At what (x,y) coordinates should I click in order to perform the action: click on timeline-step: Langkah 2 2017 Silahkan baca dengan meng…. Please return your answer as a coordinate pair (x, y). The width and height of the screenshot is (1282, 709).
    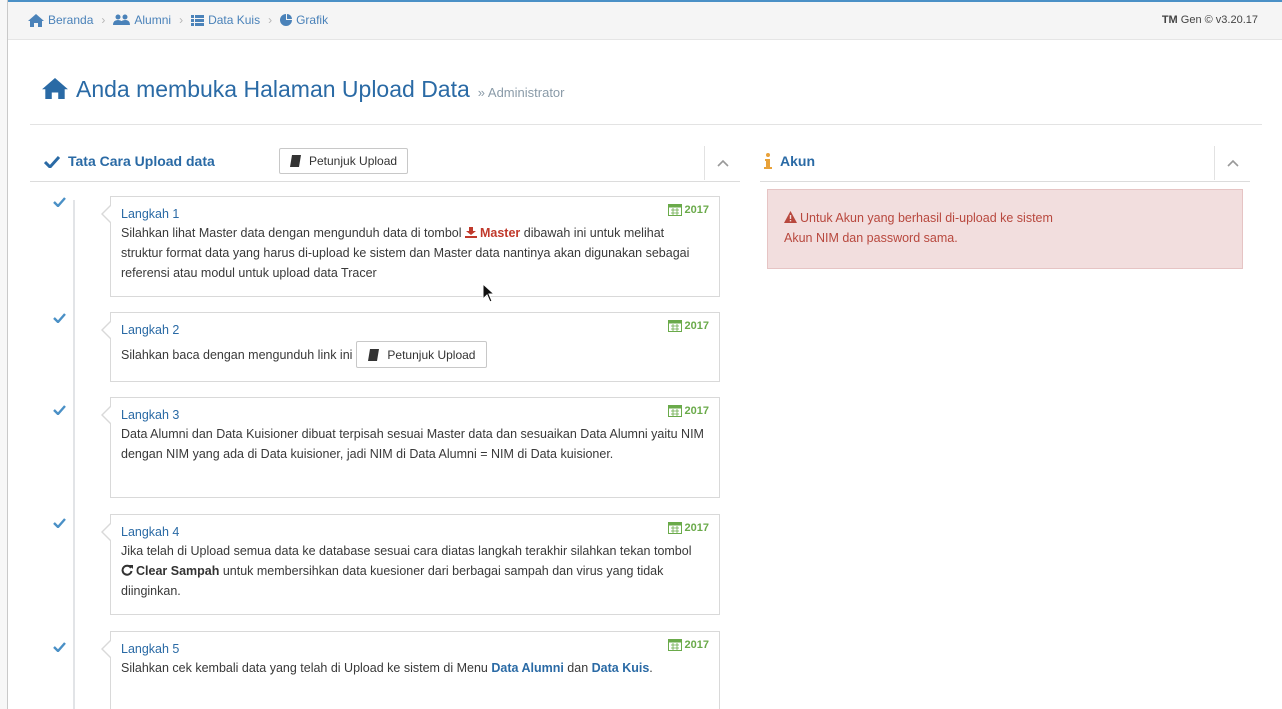
    Looking at the image, I should click on (410, 347).